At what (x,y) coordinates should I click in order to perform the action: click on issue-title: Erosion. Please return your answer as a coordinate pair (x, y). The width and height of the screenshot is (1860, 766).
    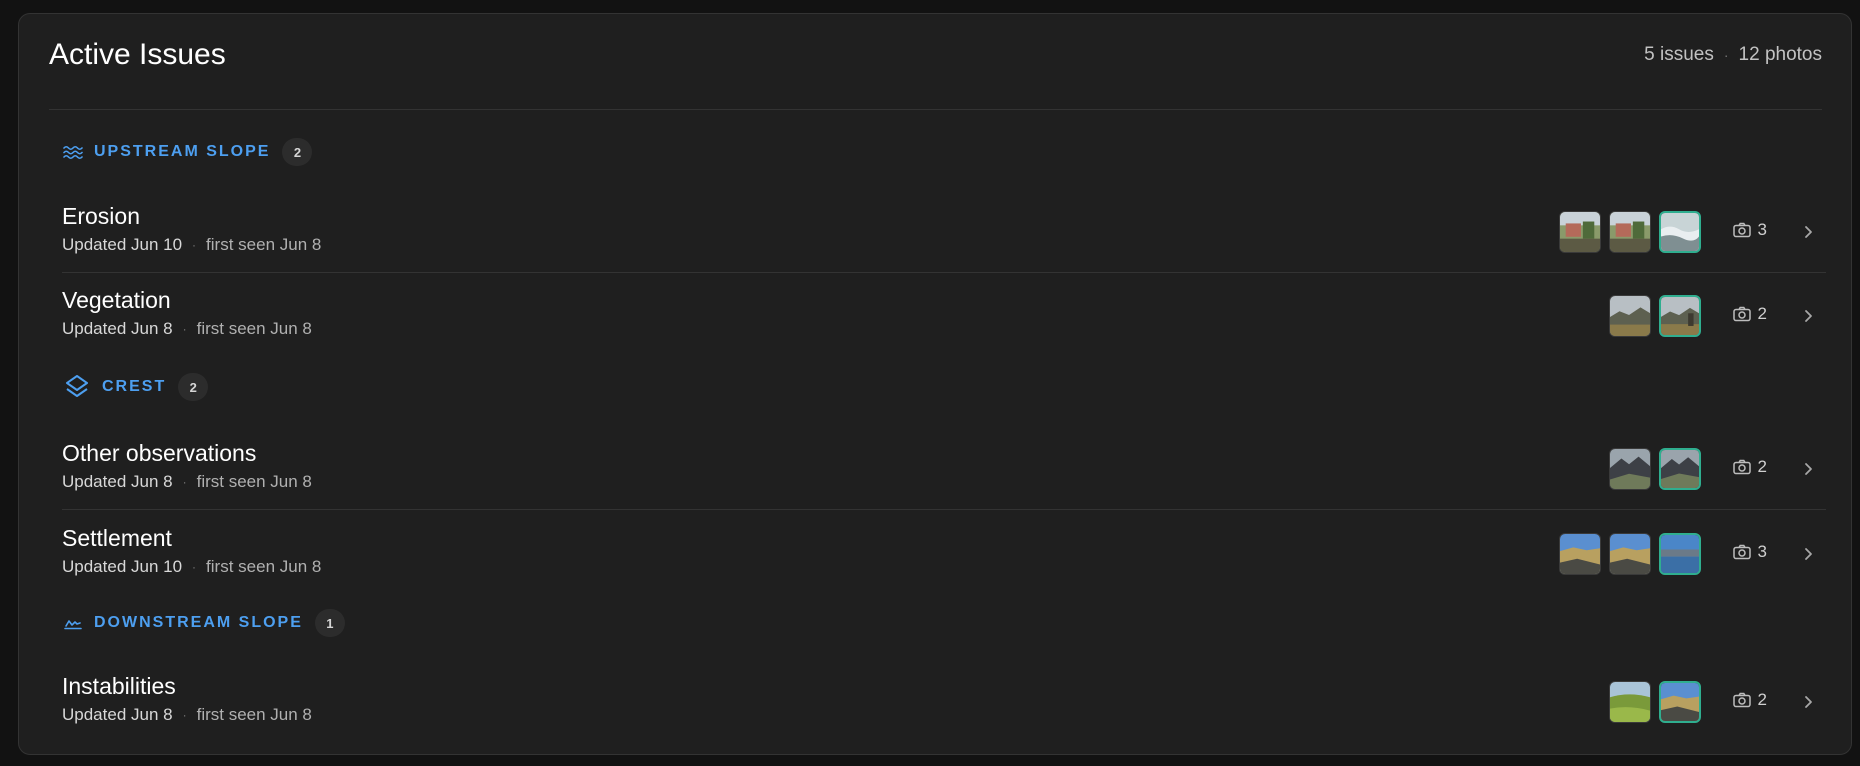
    Looking at the image, I should click on (101, 216).